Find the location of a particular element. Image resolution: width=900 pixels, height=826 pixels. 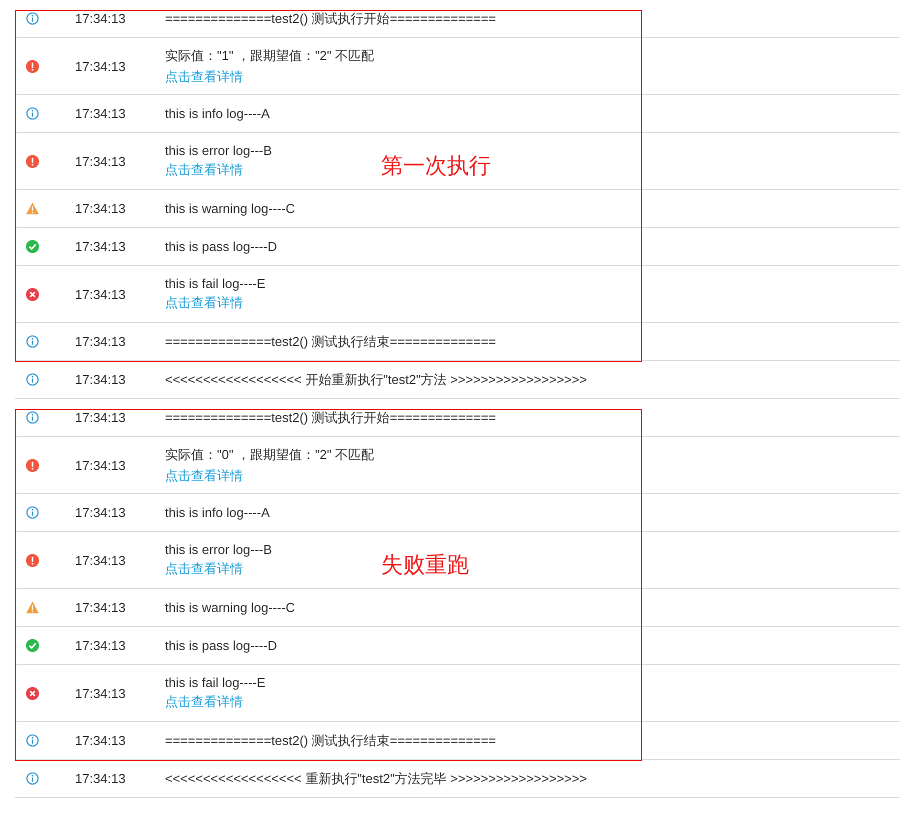

annotation-label: 失败重跑 is located at coordinates (425, 566).